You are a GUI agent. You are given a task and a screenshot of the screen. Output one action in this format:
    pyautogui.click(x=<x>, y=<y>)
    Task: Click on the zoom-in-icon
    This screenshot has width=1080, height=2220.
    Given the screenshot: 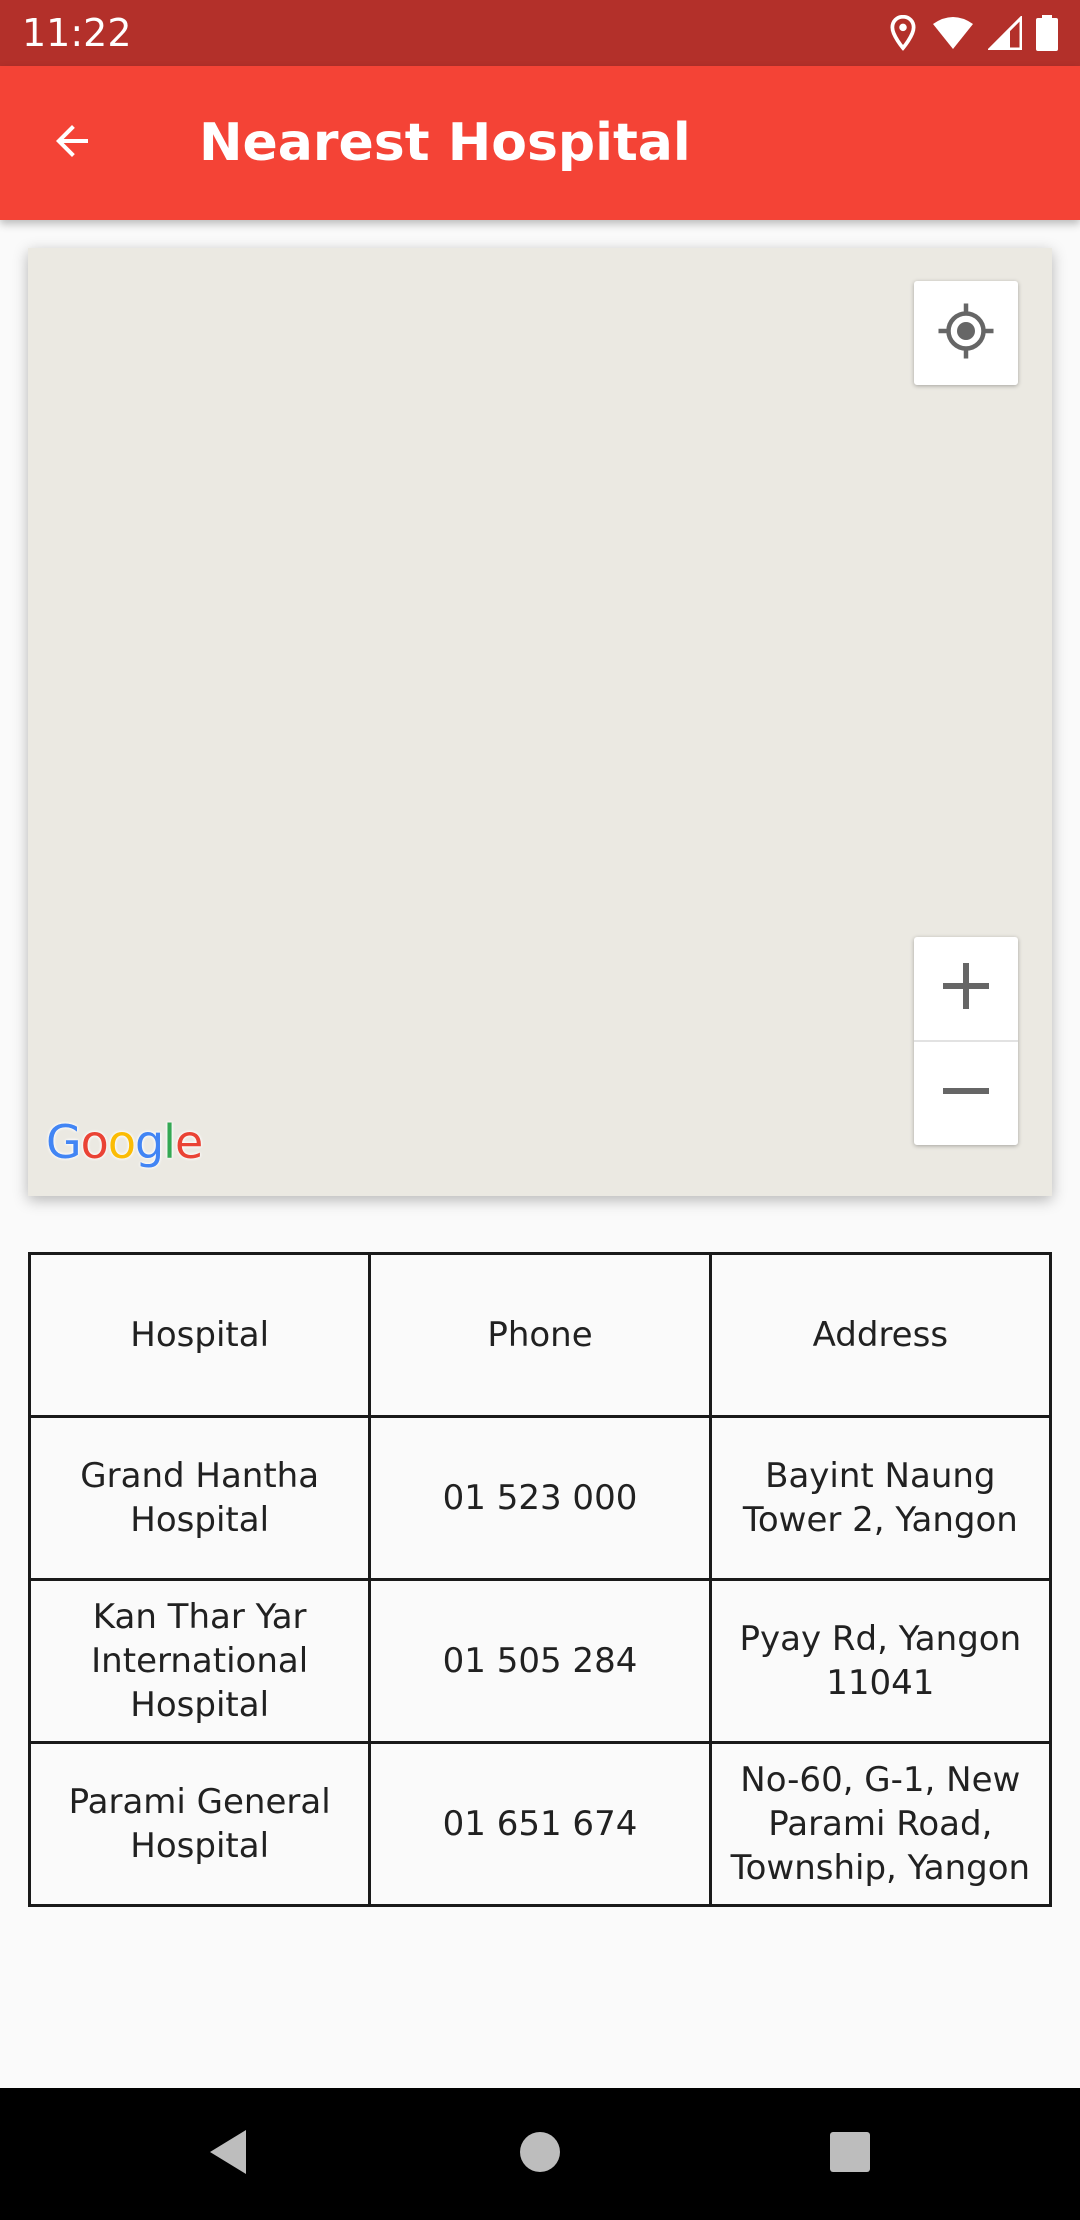 What is the action you would take?
    pyautogui.click(x=966, y=988)
    